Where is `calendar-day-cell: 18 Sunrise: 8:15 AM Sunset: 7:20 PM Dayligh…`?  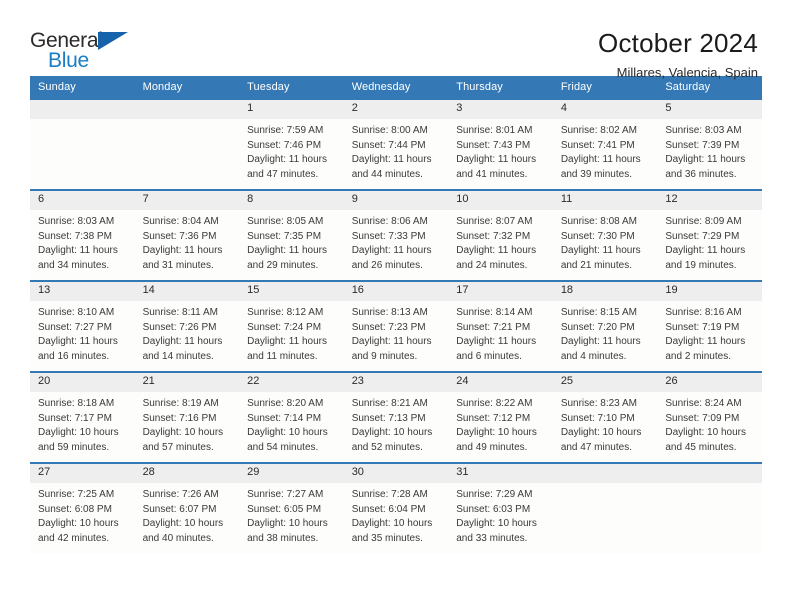 calendar-day-cell: 18 Sunrise: 8:15 AM Sunset: 7:20 PM Dayligh… is located at coordinates (605, 326).